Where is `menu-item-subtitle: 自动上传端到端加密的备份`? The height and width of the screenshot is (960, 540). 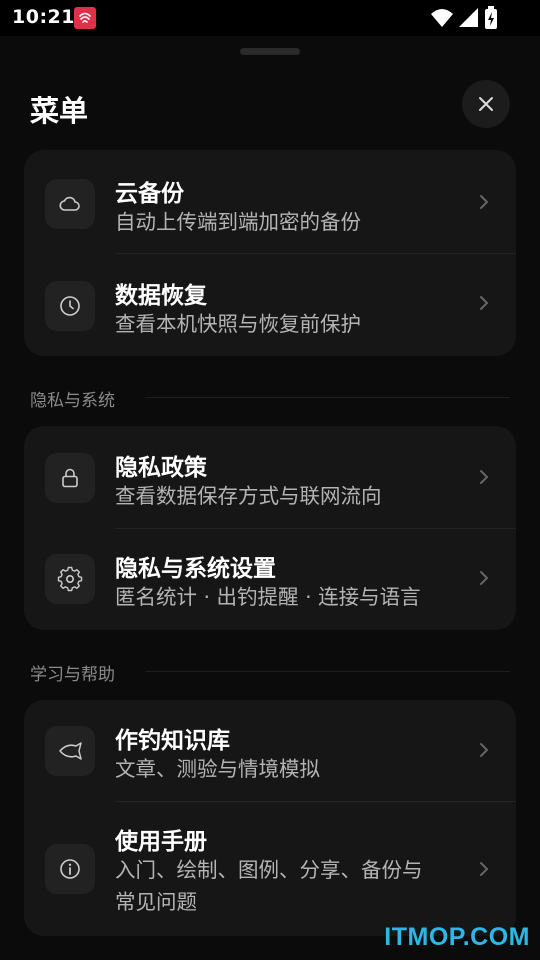
menu-item-subtitle: 自动上传端到端加密的备份 is located at coordinates (238, 222).